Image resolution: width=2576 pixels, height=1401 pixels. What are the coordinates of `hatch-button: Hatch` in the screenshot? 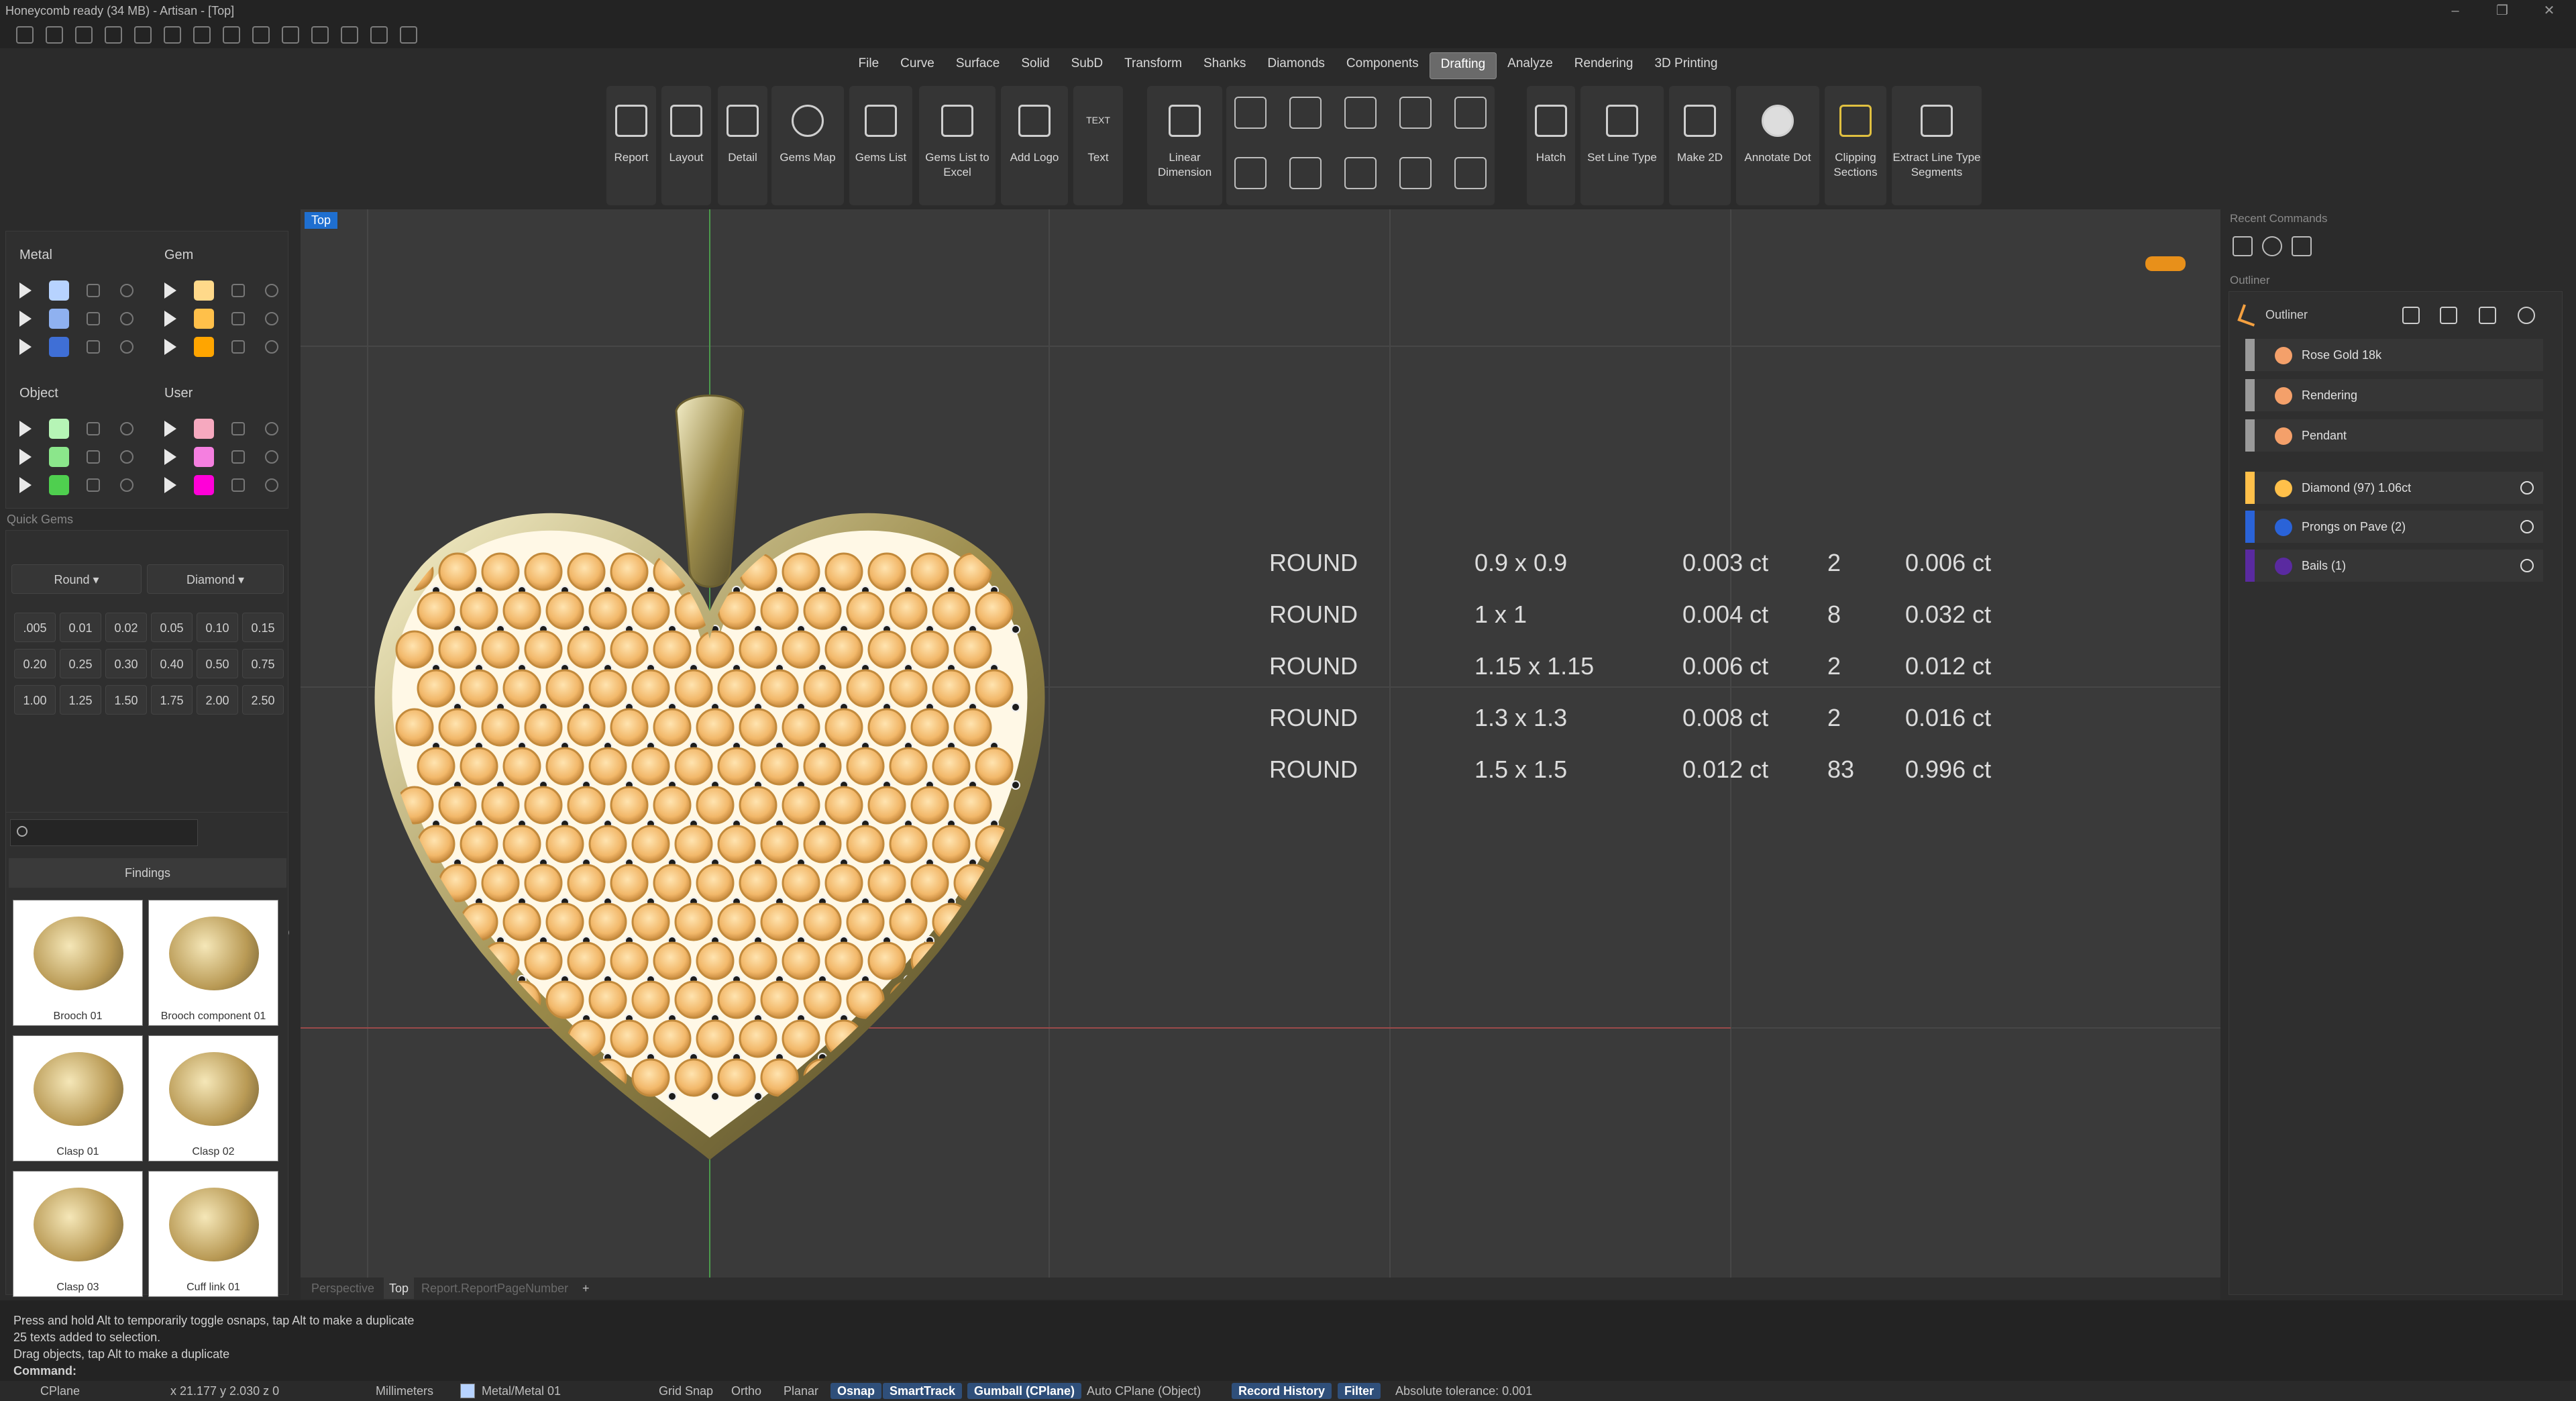 It's located at (1551, 145).